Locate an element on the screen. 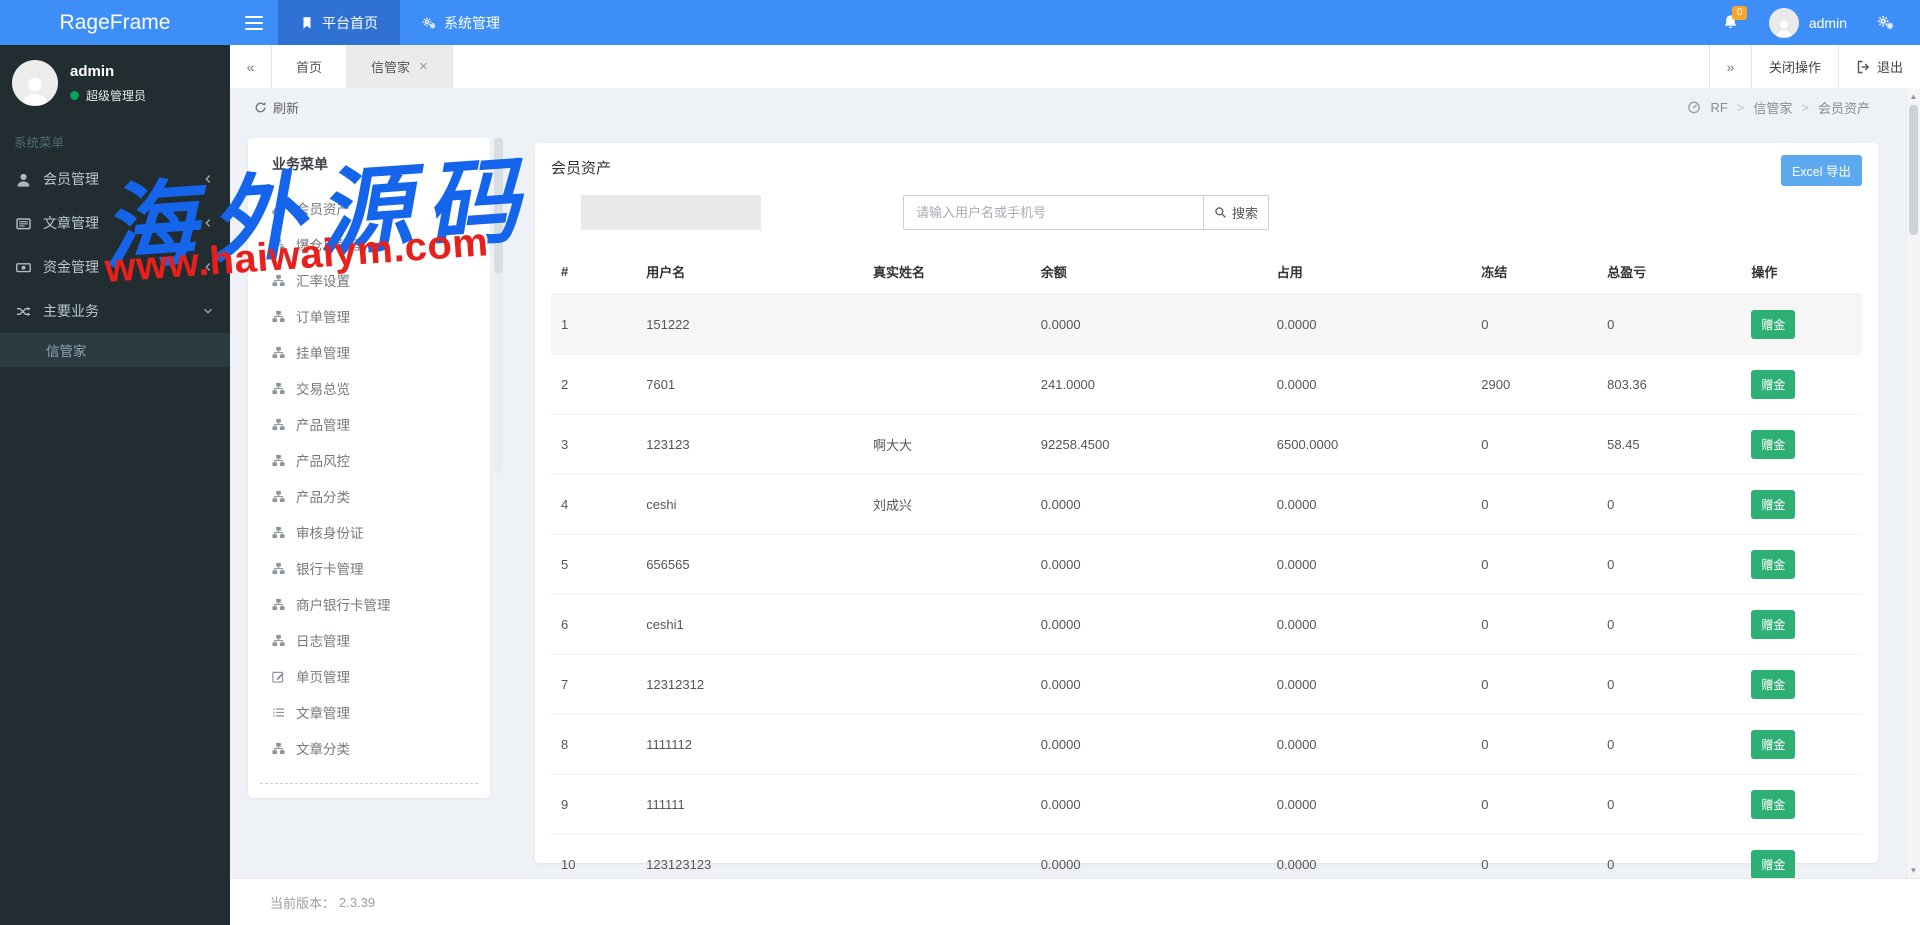 Image resolution: width=1920 pixels, height=925 pixels. sidebar-item-funds: 资金管理 is located at coordinates (115, 267).